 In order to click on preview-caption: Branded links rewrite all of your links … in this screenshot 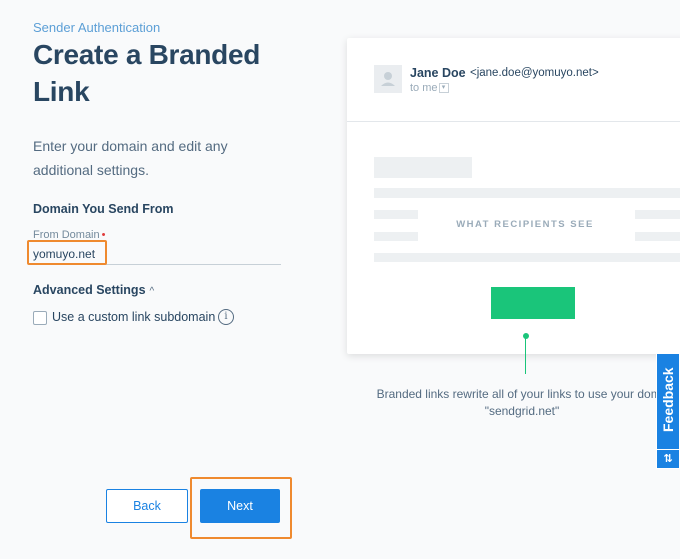, I will do `click(516, 403)`.